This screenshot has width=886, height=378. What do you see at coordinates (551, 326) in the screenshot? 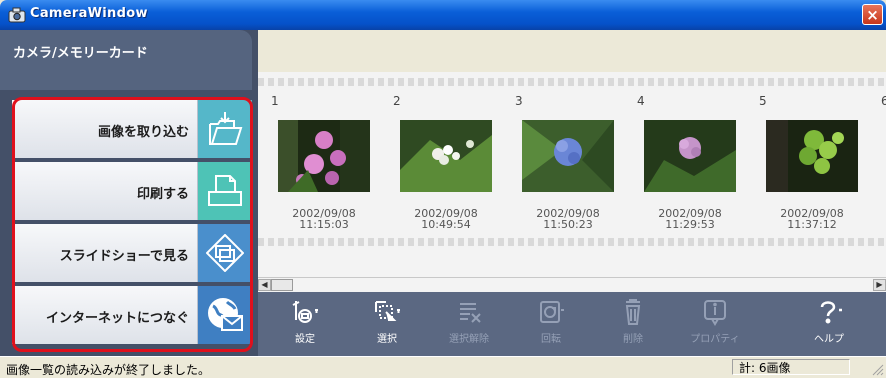
I see `rotate-button: 回転` at bounding box center [551, 326].